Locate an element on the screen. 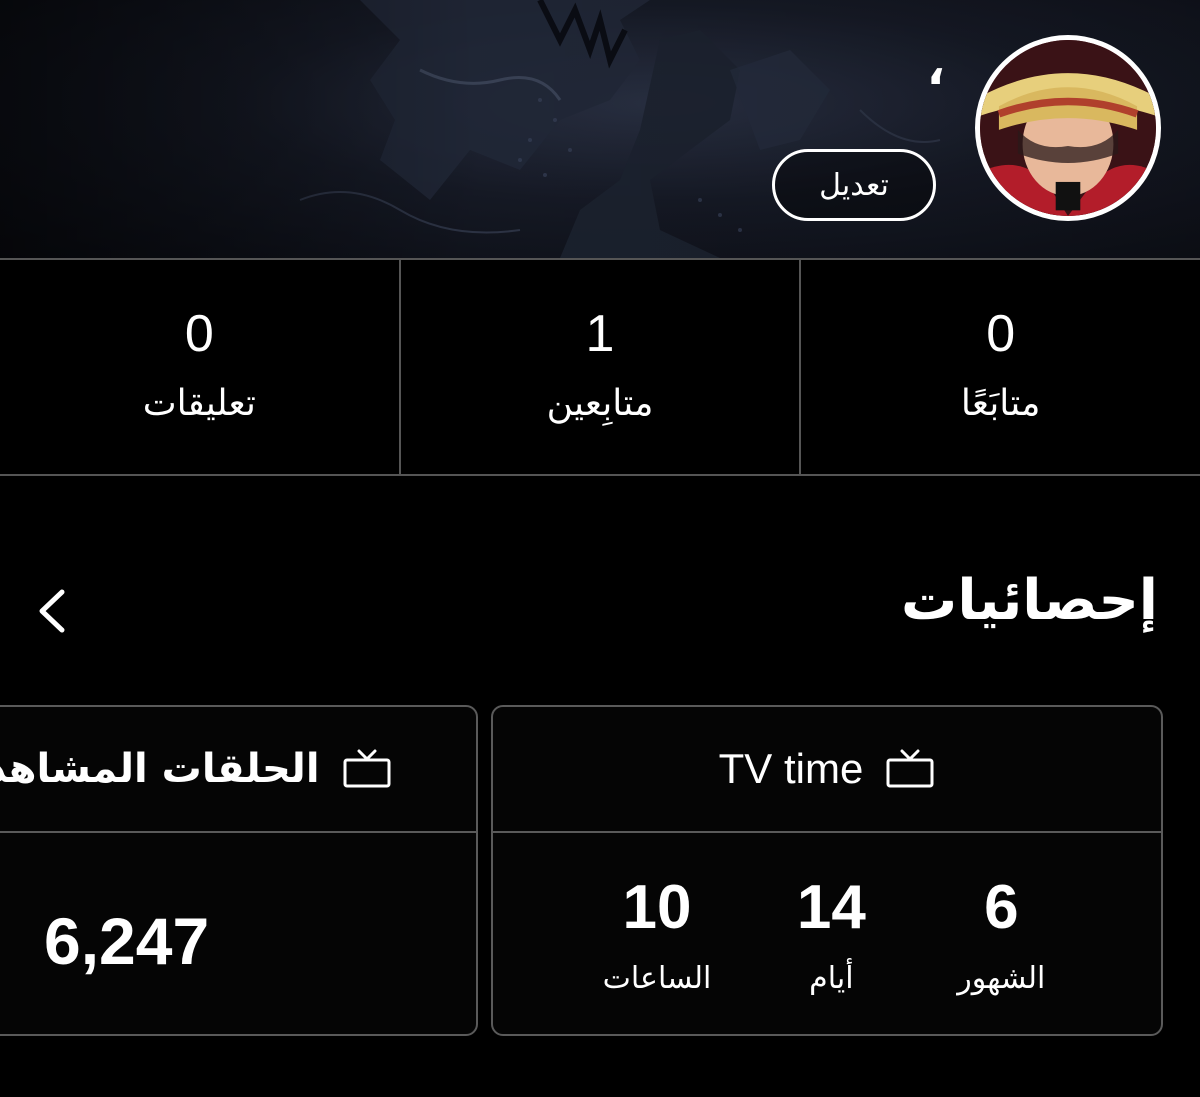 Image resolution: width=1200 pixels, height=1097 pixels. followers-count: 1 is located at coordinates (600, 334).